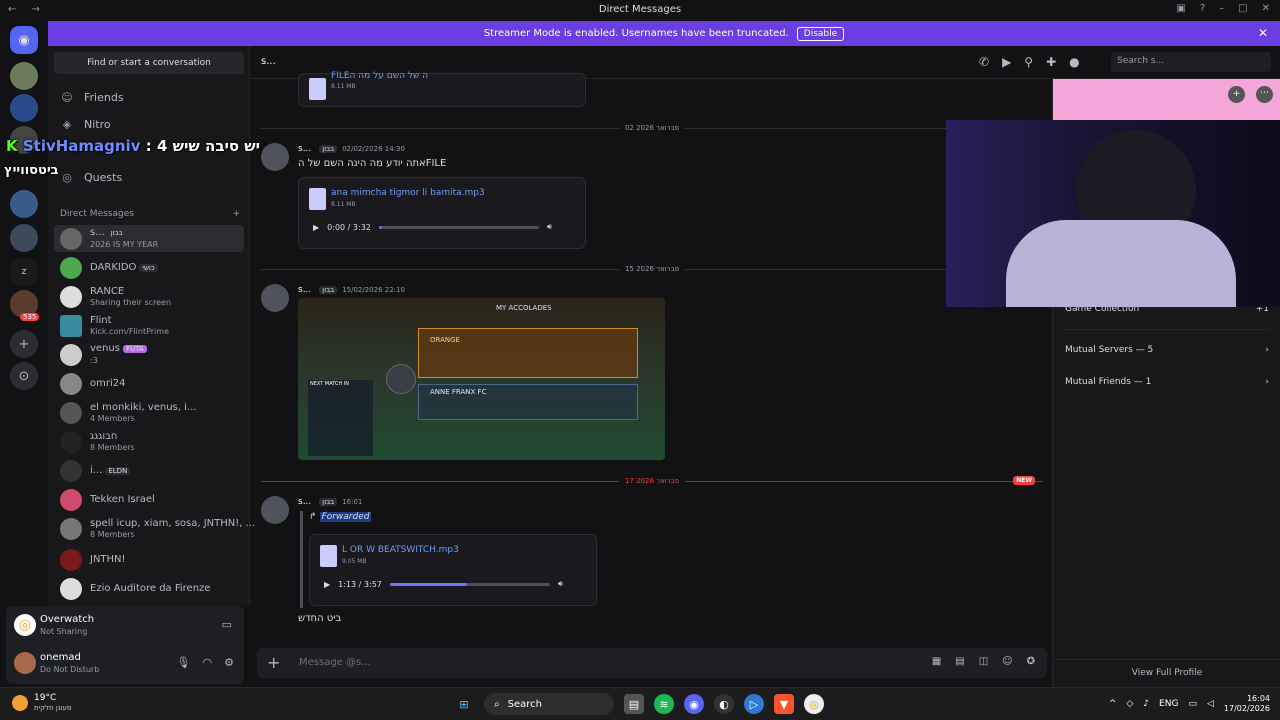  I want to click on spotify-icon: ≋, so click(664, 704).